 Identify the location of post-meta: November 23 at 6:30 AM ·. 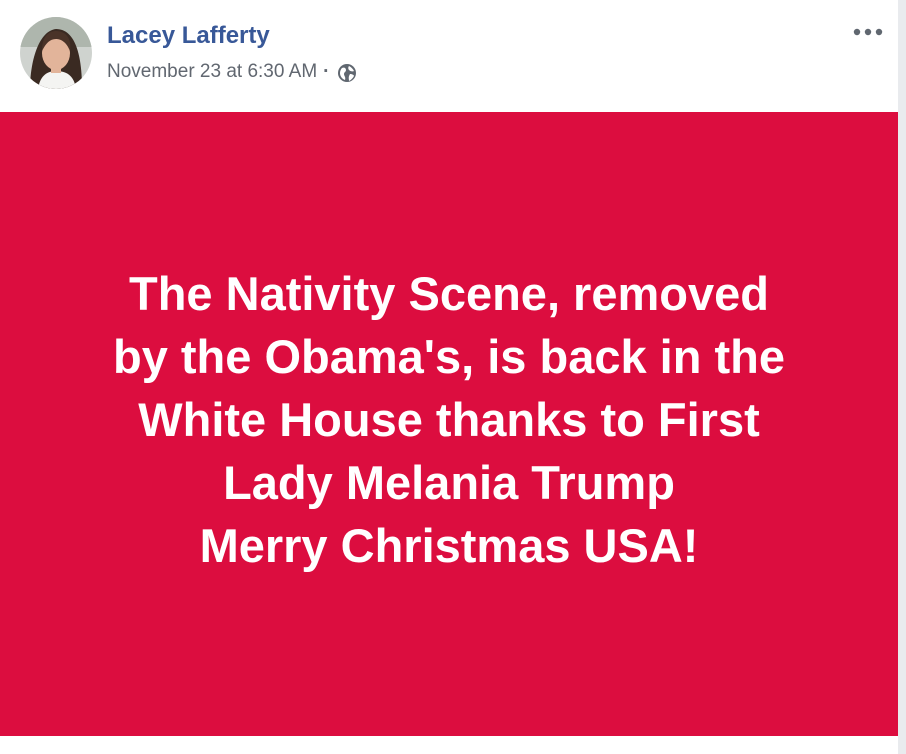
(232, 72).